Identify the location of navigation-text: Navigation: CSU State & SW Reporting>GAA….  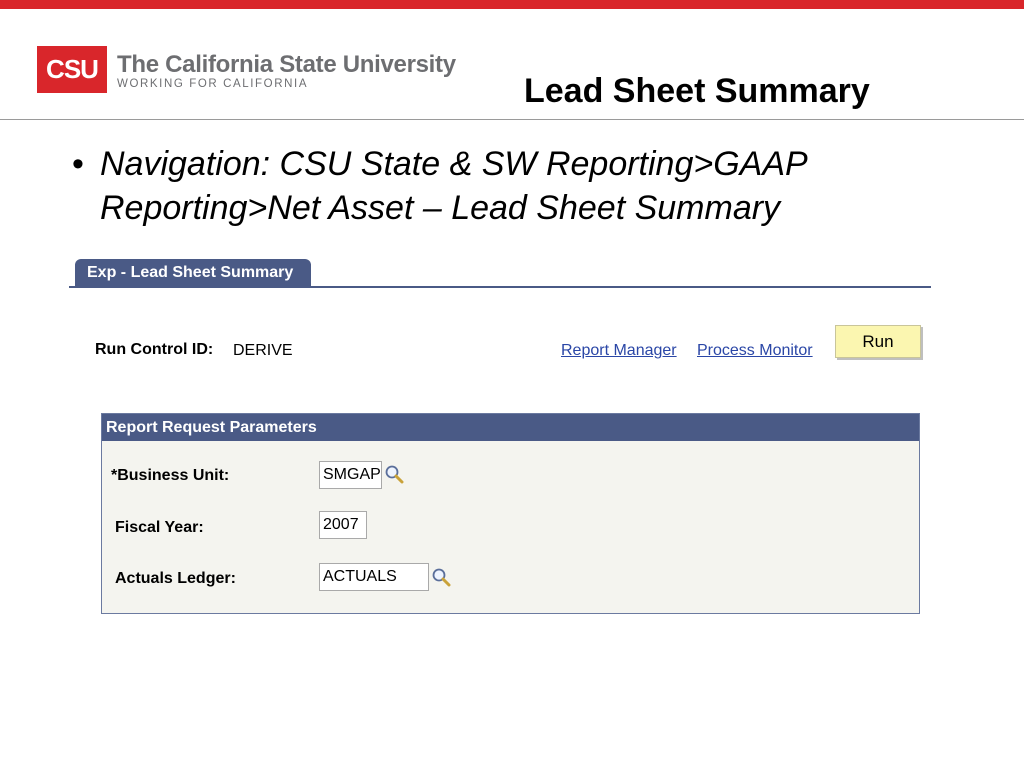
(453, 186).